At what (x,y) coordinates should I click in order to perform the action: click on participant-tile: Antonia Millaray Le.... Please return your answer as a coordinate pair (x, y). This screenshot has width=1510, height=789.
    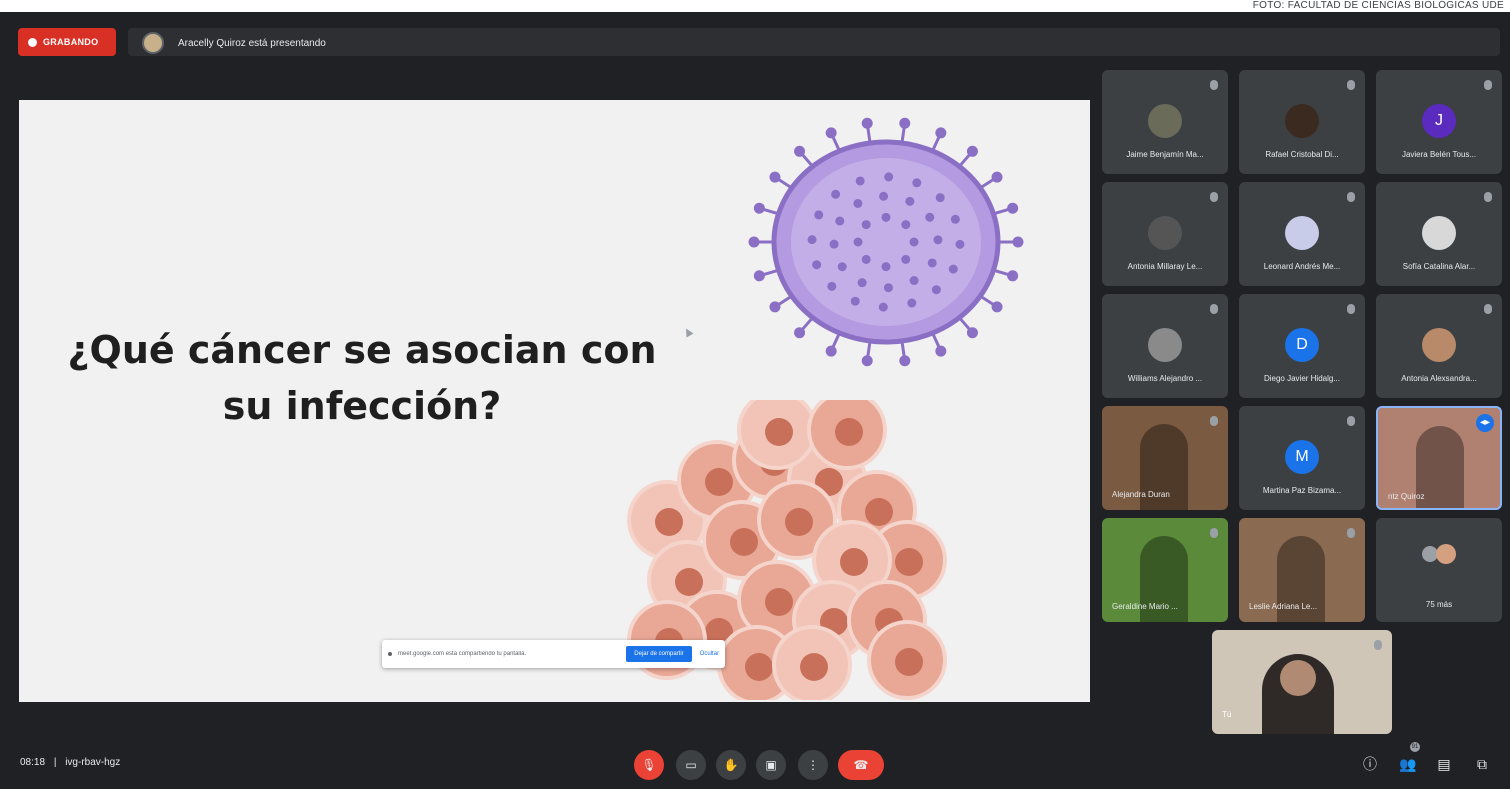
    Looking at the image, I should click on (1165, 234).